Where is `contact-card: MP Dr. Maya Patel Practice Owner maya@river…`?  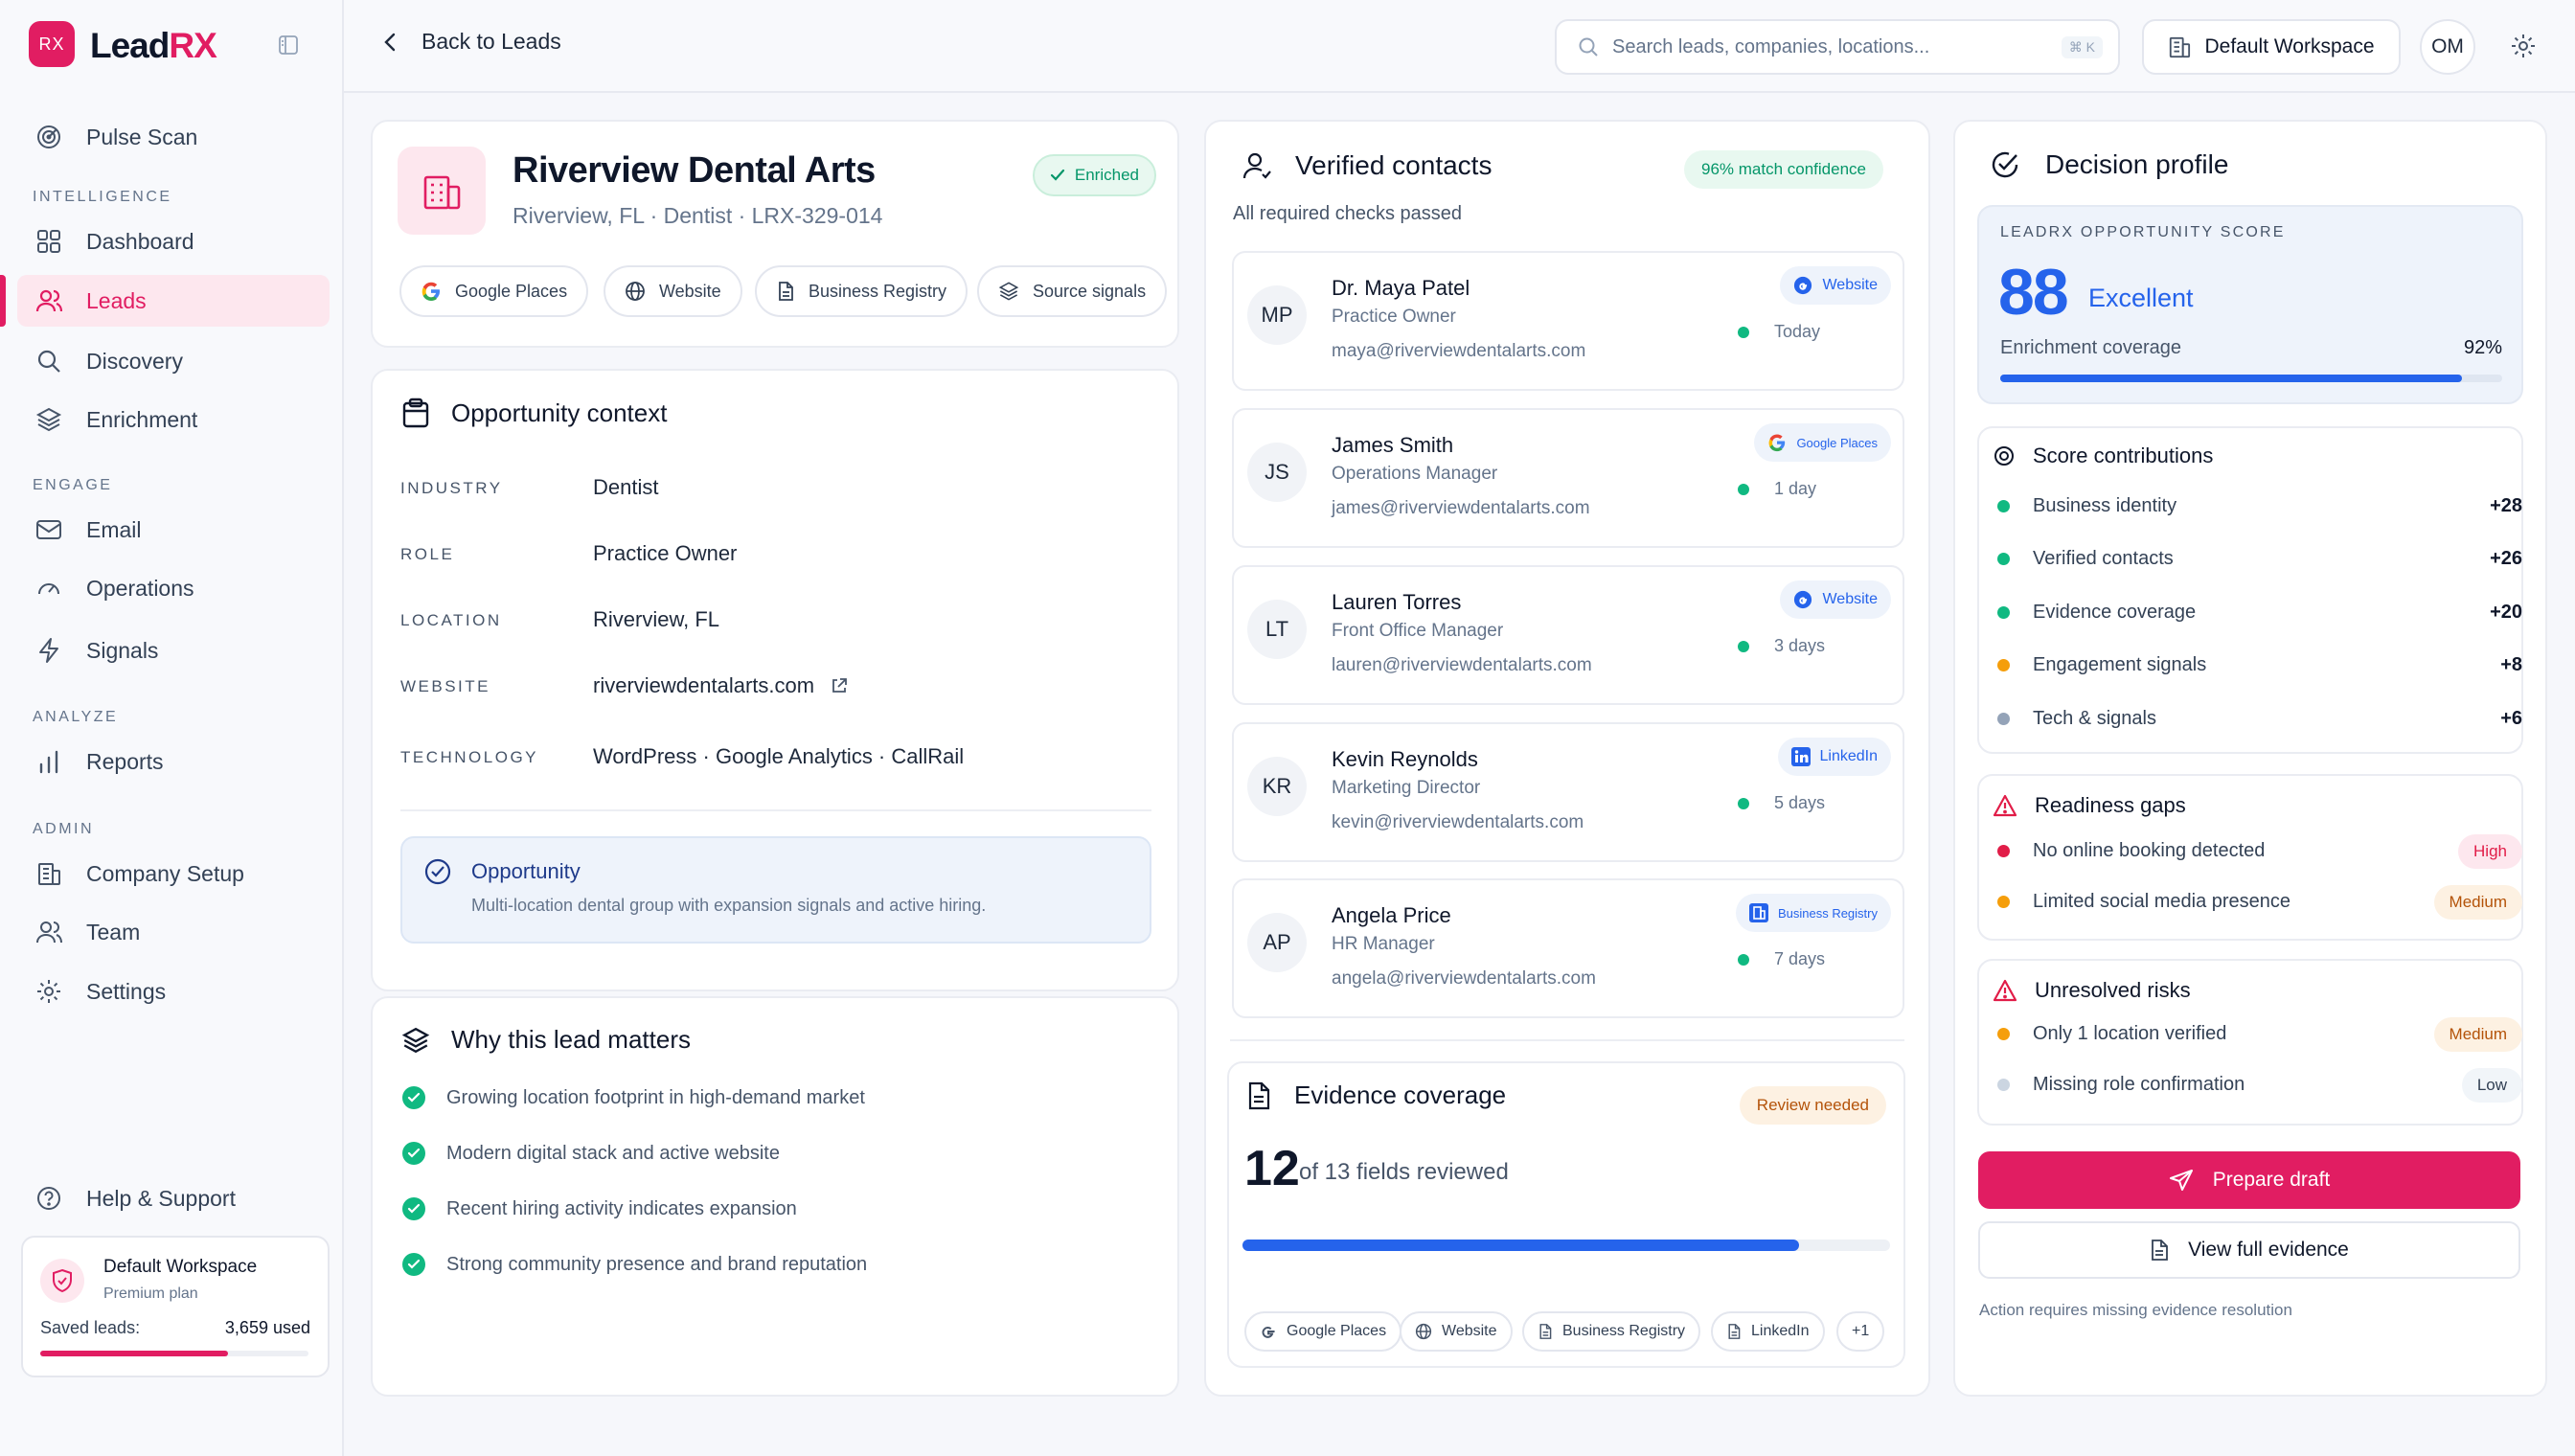
contact-card: MP Dr. Maya Patel Practice Owner maya@river… is located at coordinates (1568, 321).